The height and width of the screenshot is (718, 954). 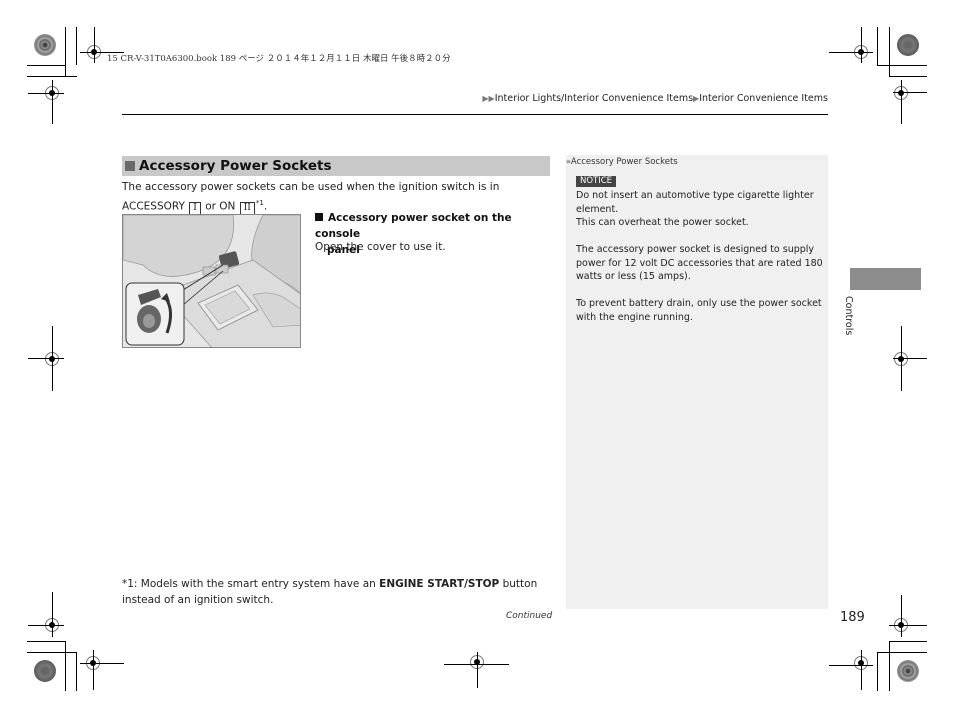 I want to click on footnote-ref: *1, so click(x=260, y=203).